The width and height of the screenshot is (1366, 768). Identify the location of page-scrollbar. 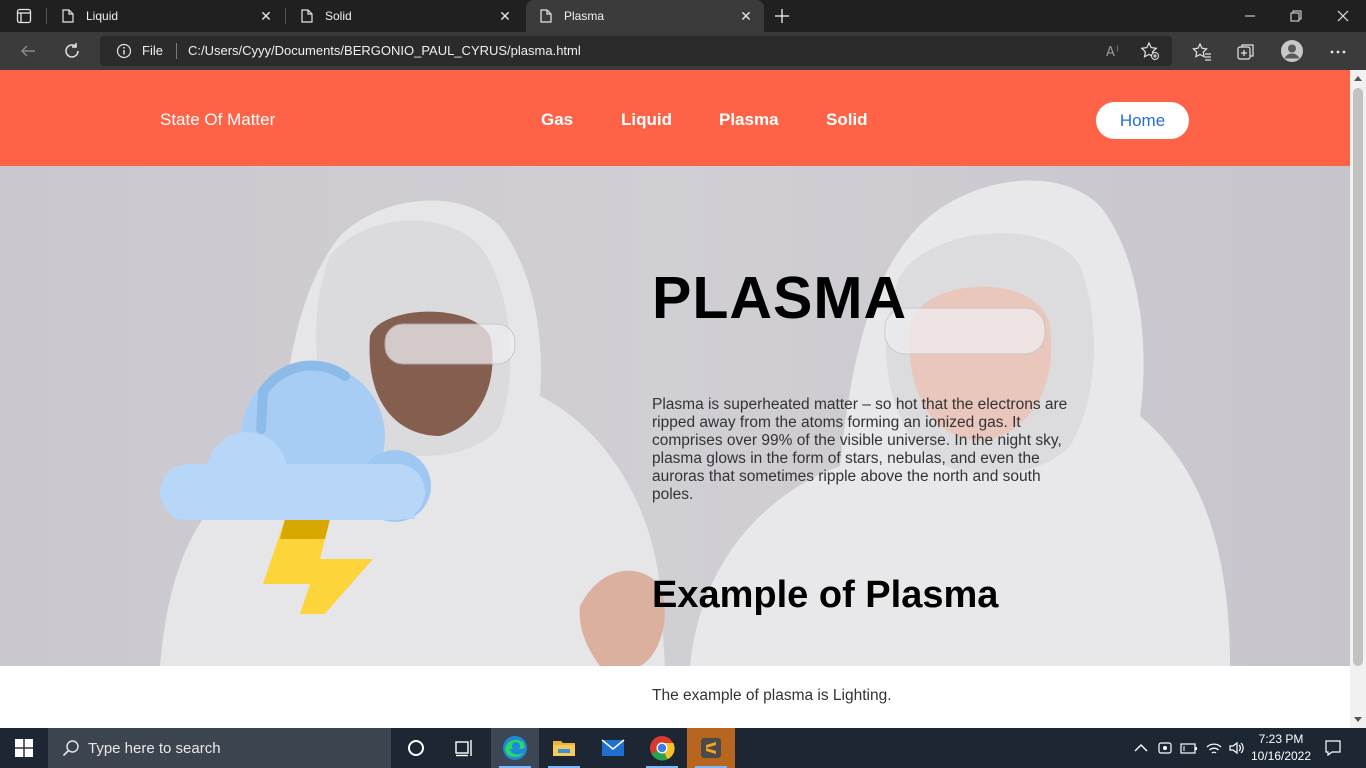
(1358, 399).